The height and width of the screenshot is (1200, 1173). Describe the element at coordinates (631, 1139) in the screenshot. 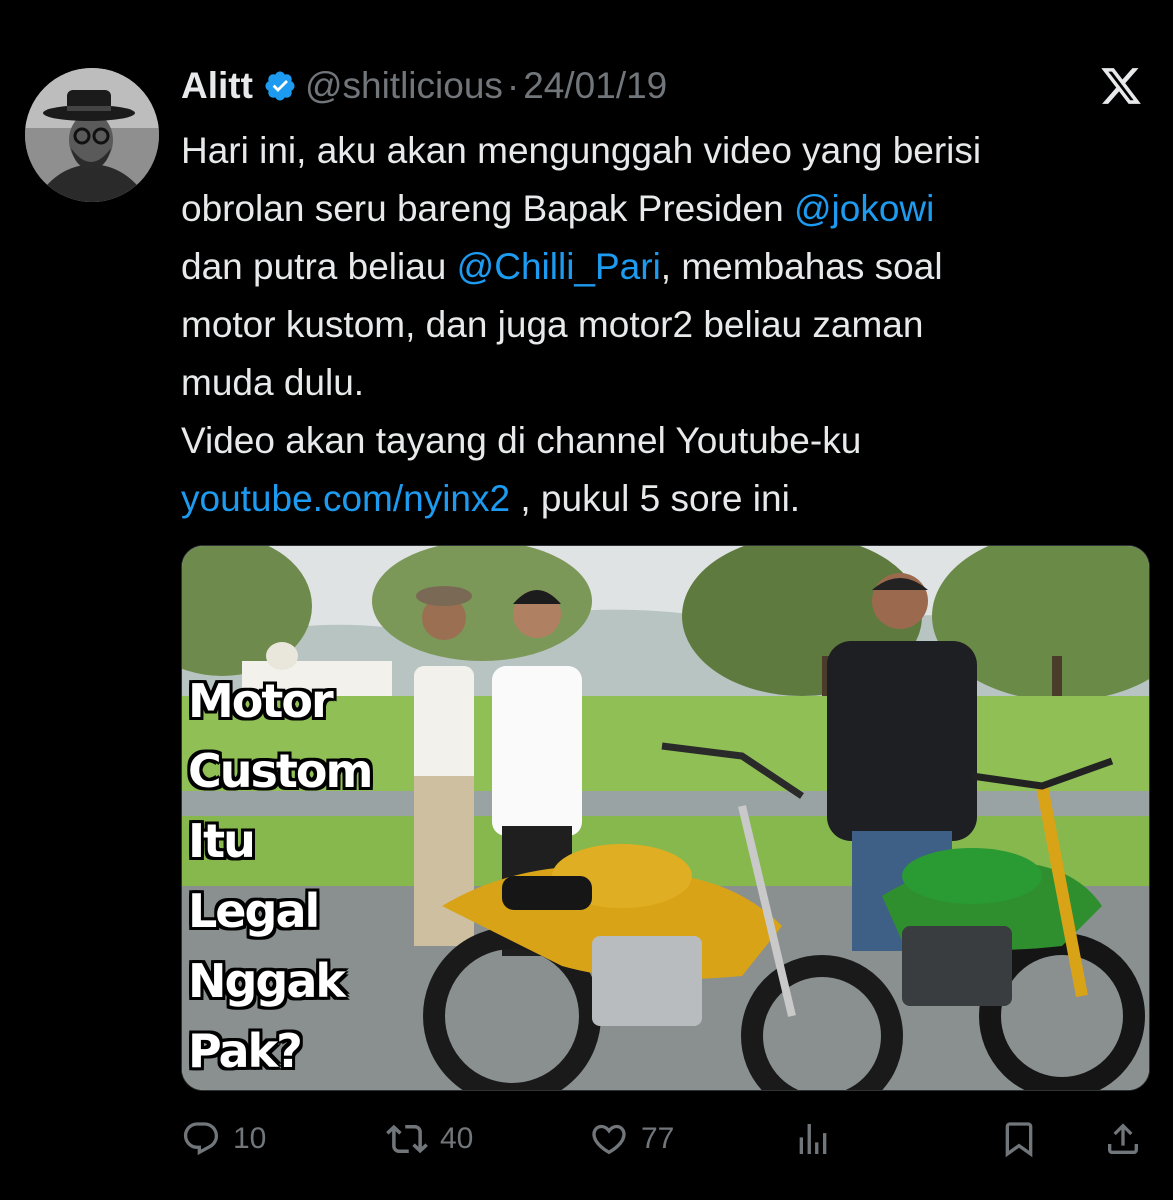

I see `like-button: 77` at that location.